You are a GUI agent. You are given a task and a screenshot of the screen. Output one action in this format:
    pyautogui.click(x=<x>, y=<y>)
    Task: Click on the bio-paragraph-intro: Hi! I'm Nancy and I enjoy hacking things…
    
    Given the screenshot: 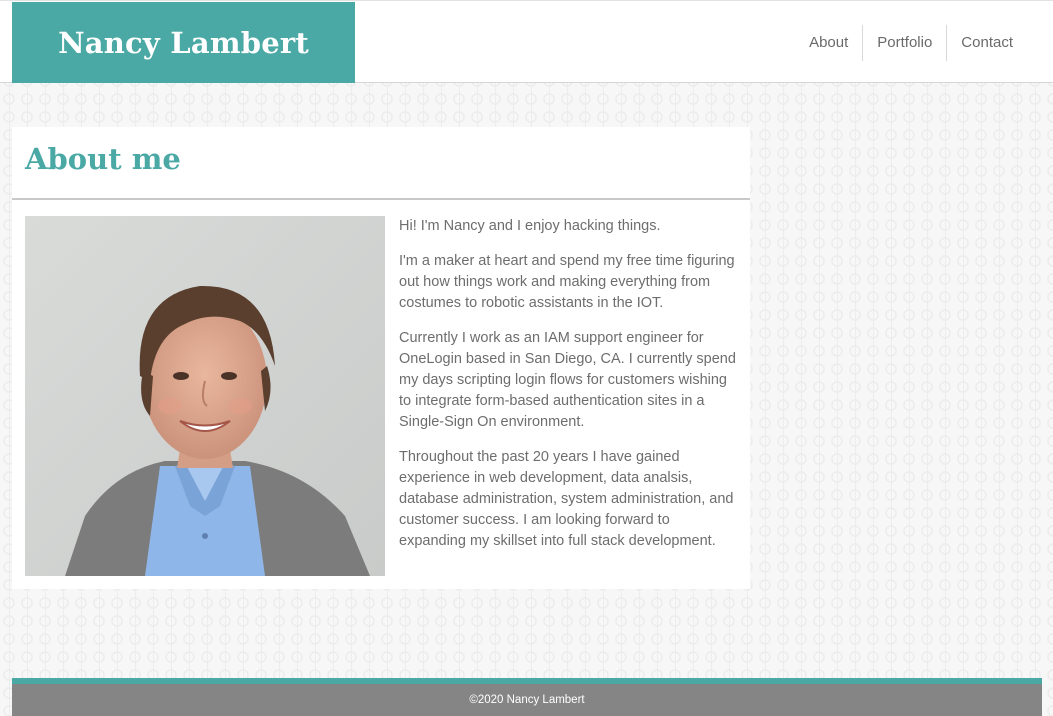 What is the action you would take?
    pyautogui.click(x=530, y=226)
    